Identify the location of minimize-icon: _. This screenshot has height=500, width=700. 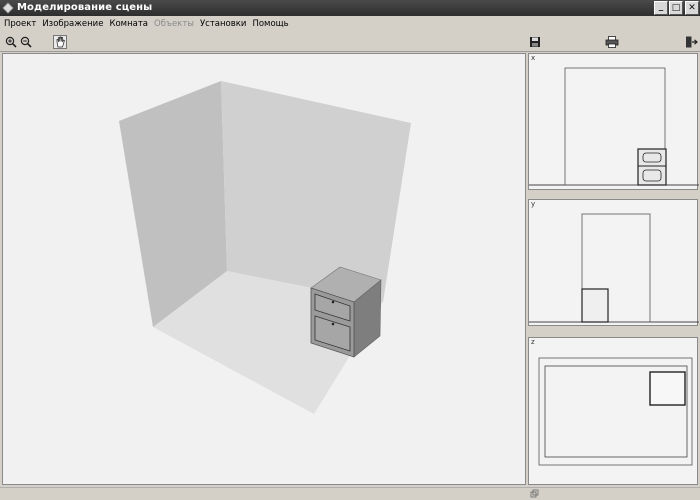
(661, 6).